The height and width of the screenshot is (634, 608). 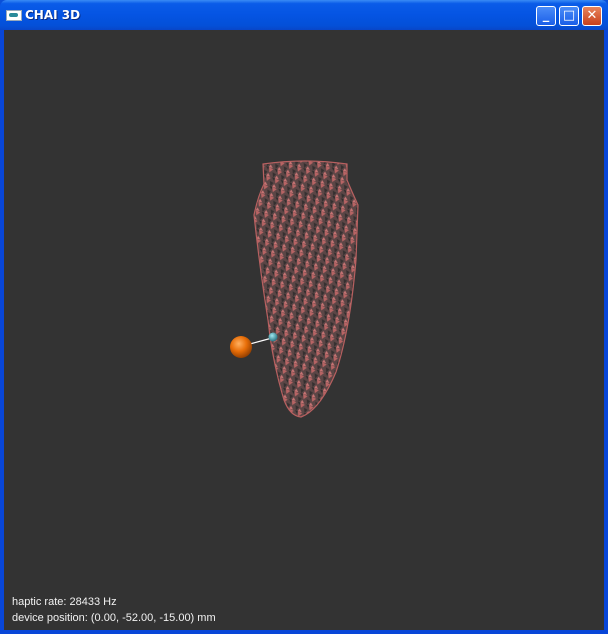 I want to click on proxy-sphere, so click(x=273, y=337).